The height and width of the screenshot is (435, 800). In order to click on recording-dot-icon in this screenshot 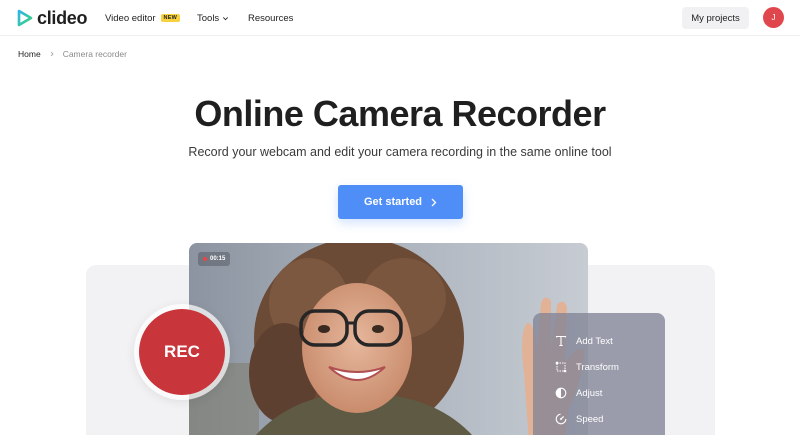, I will do `click(205, 259)`.